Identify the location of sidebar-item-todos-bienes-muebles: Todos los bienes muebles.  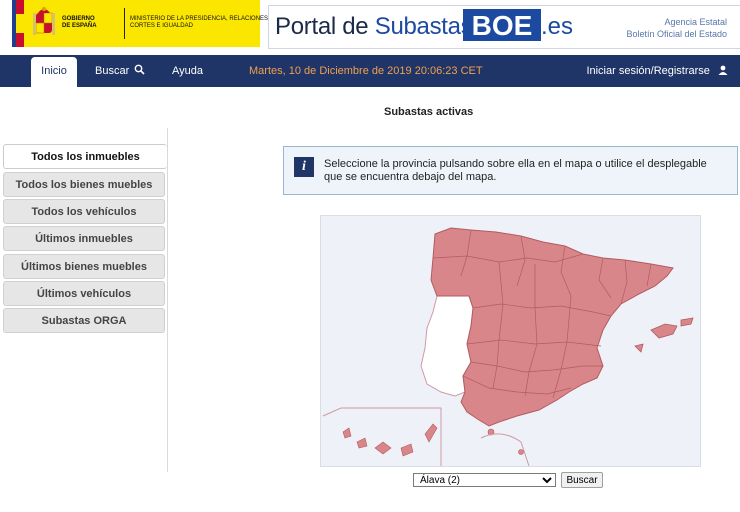
(84, 184).